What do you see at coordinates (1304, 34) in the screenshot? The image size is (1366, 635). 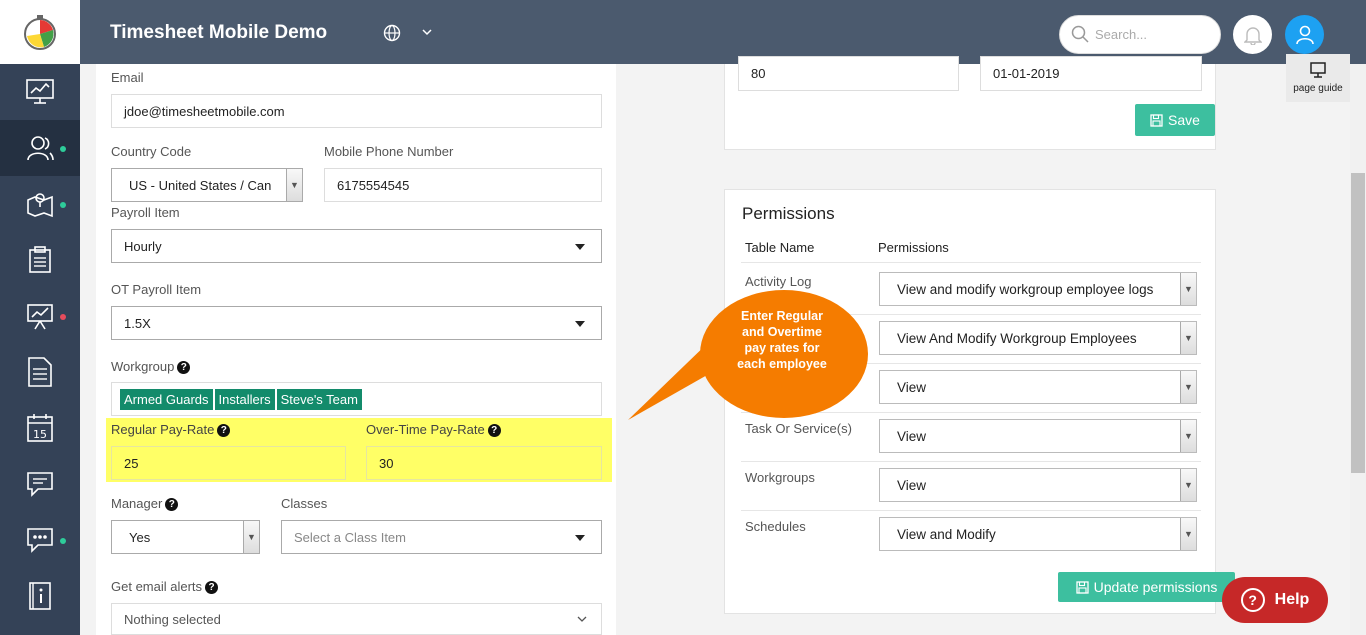 I see `user-menu-button` at bounding box center [1304, 34].